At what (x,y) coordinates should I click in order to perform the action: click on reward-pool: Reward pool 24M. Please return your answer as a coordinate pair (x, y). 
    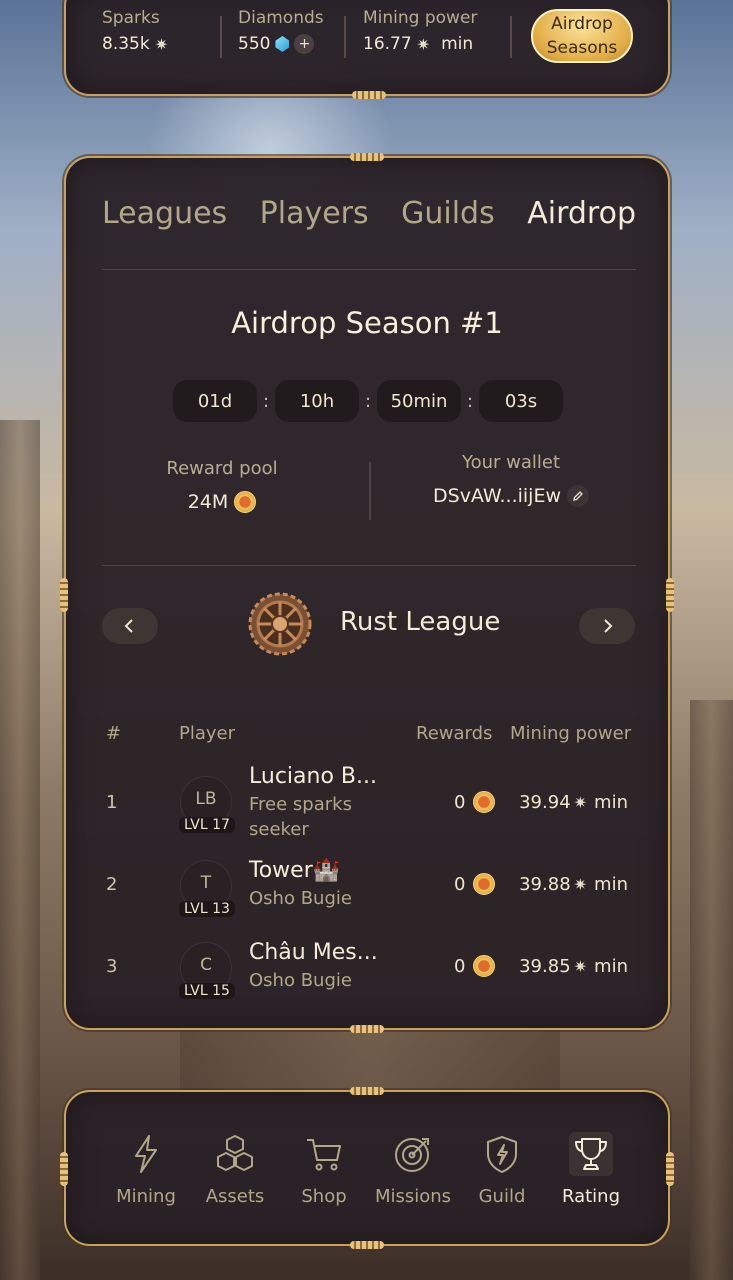
    Looking at the image, I should click on (222, 485).